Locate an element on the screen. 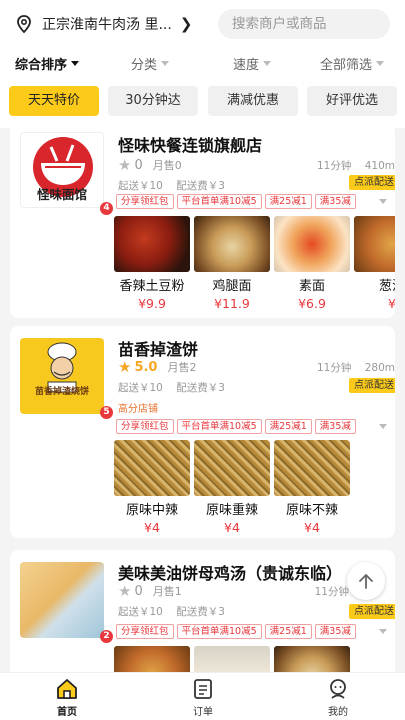 This screenshot has height=720, width=405. shop-logo is located at coordinates (62, 600).